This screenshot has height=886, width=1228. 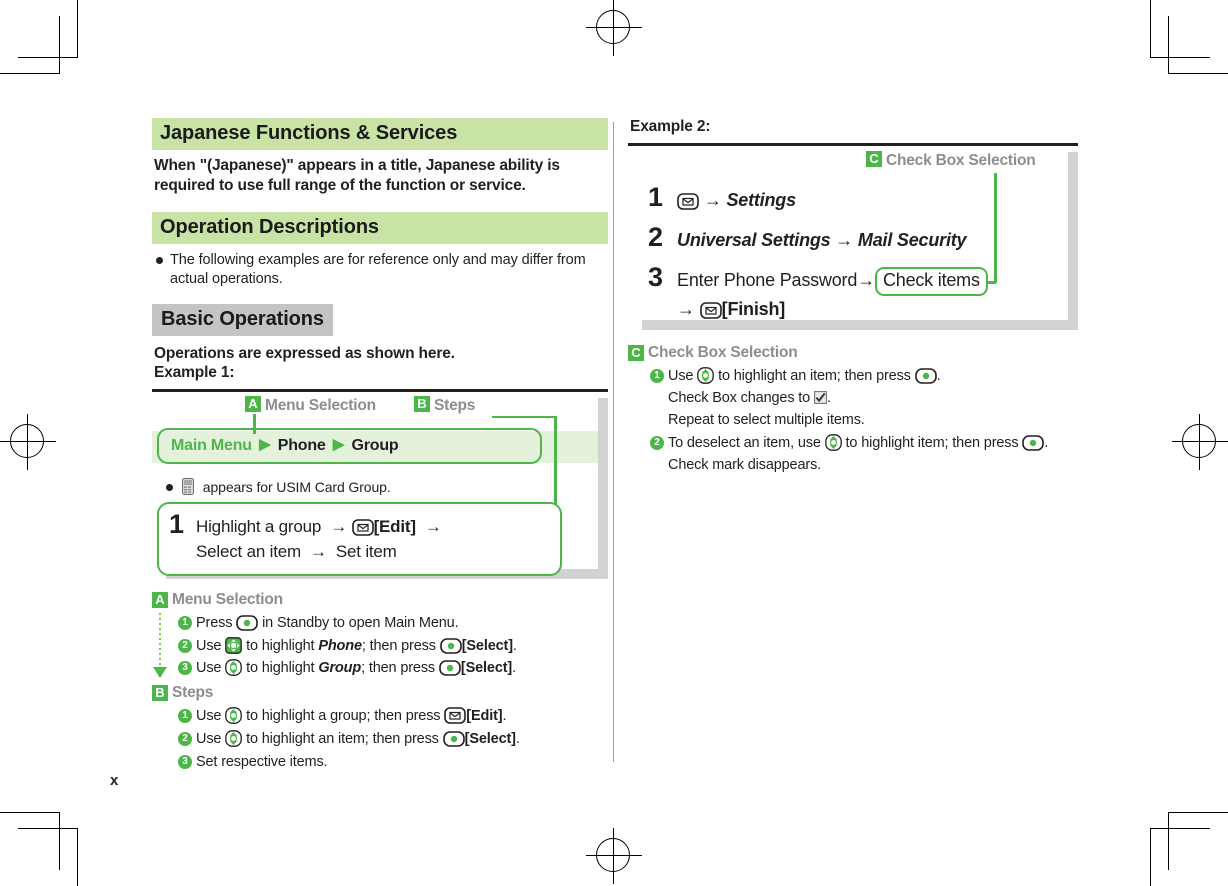 I want to click on callout-b-leader-vertical, so click(x=555, y=462).